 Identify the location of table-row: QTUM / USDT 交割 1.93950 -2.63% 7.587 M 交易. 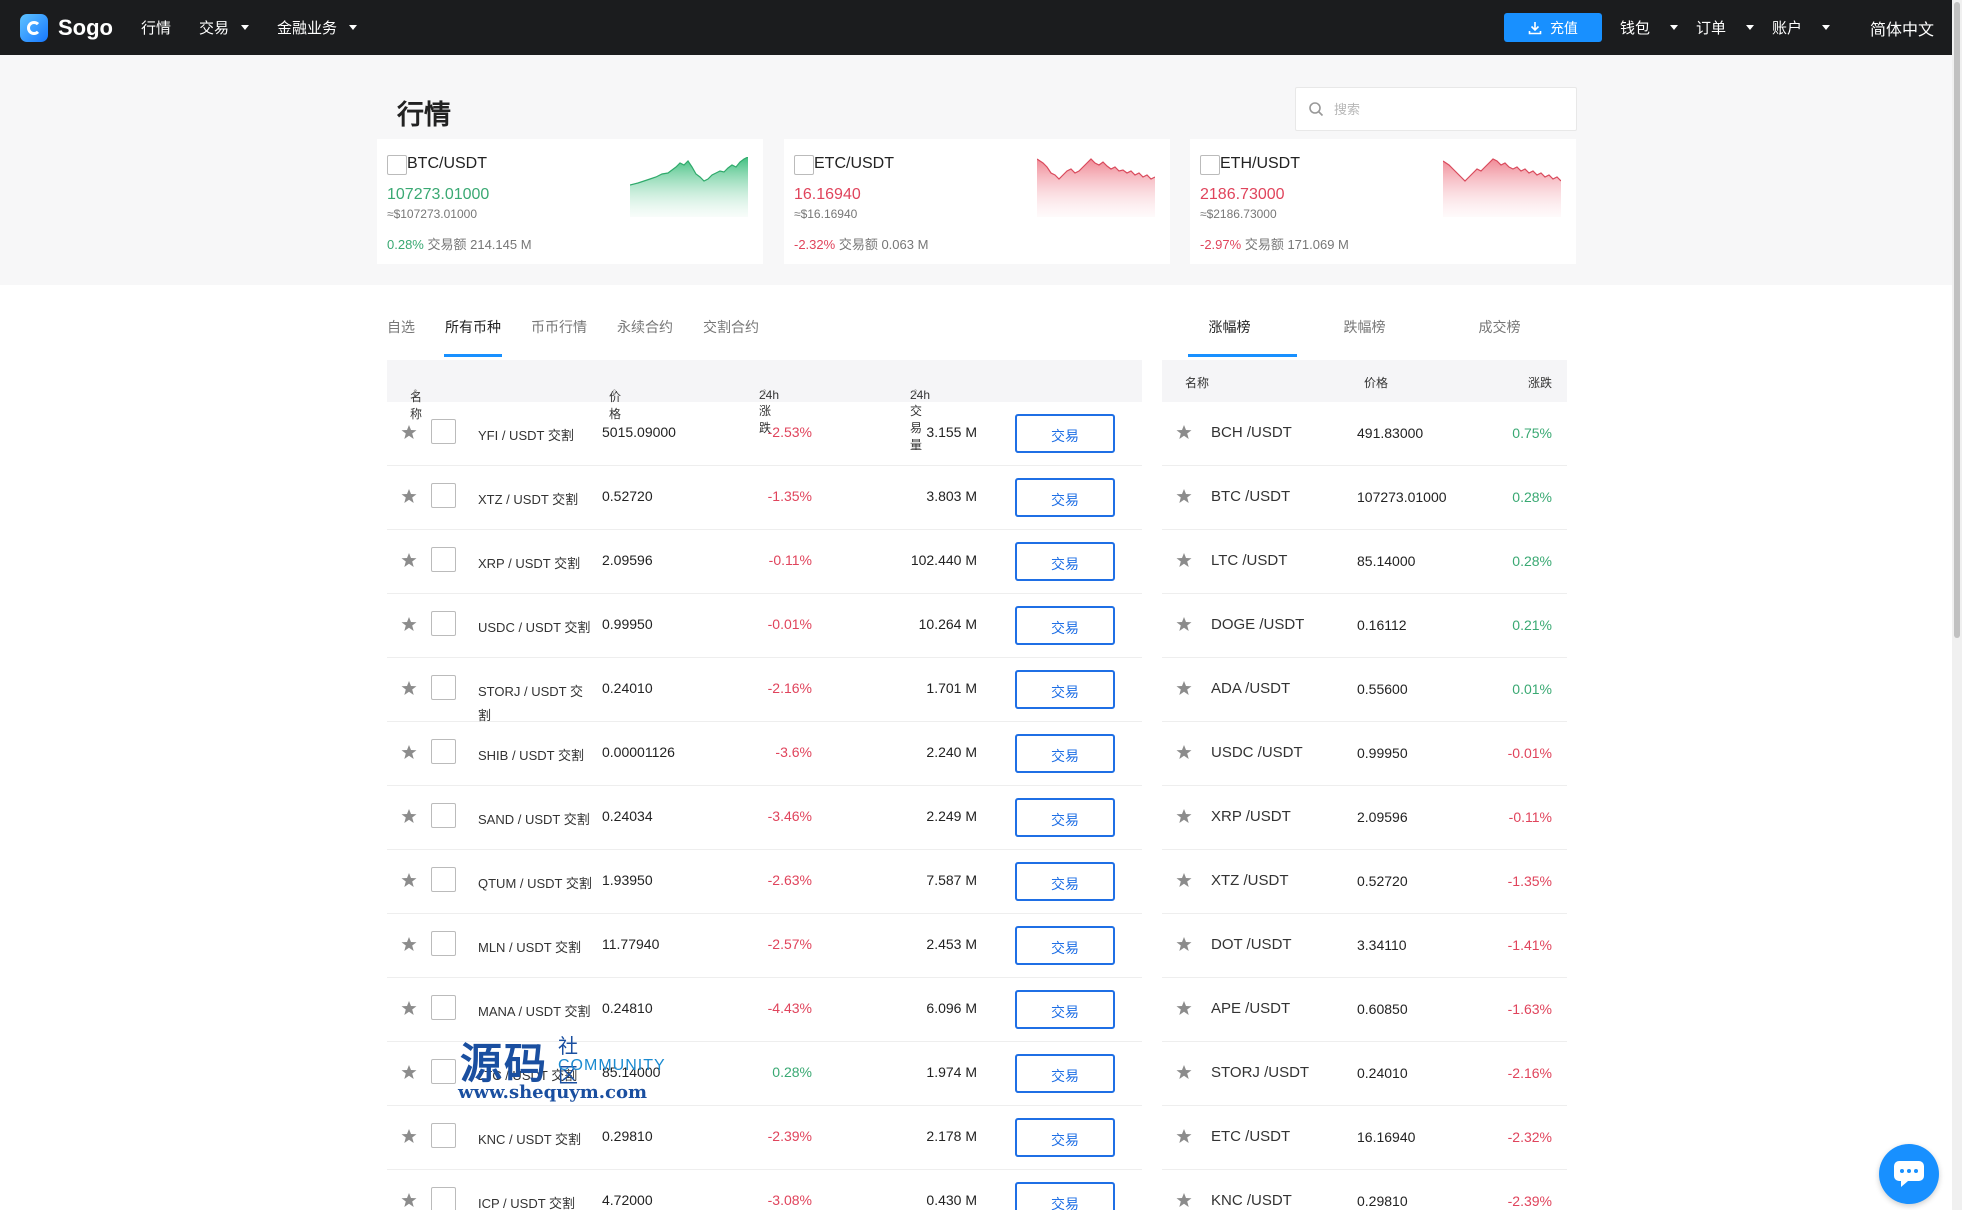
(764, 882).